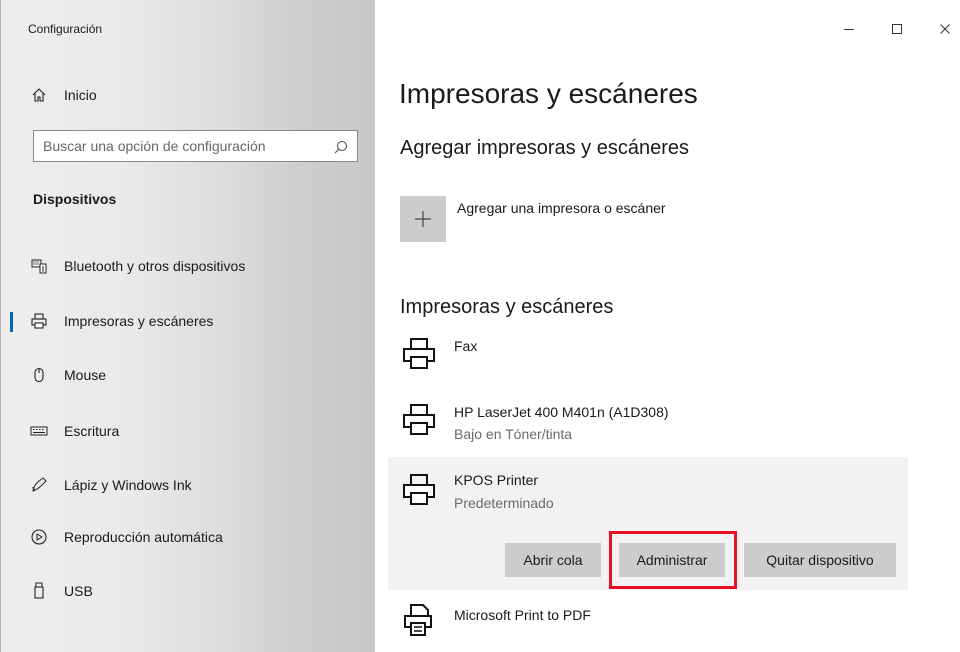 The width and height of the screenshot is (960, 652). What do you see at coordinates (188, 95) in the screenshot?
I see `sidebar-item-home: Inicio` at bounding box center [188, 95].